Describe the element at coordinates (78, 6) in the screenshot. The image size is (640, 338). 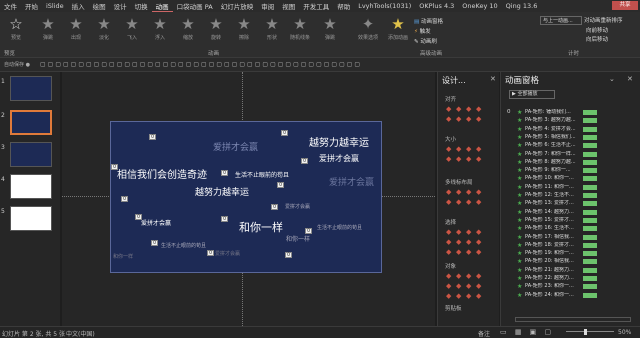
I see `menu-item: 插入` at that location.